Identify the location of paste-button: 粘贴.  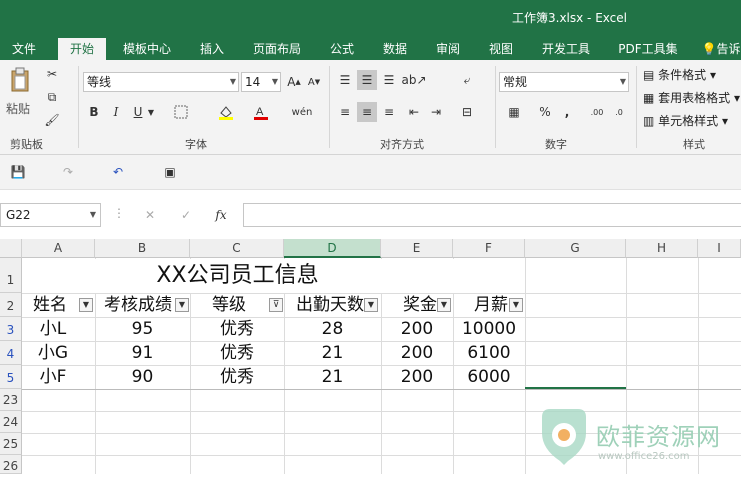
(18, 108).